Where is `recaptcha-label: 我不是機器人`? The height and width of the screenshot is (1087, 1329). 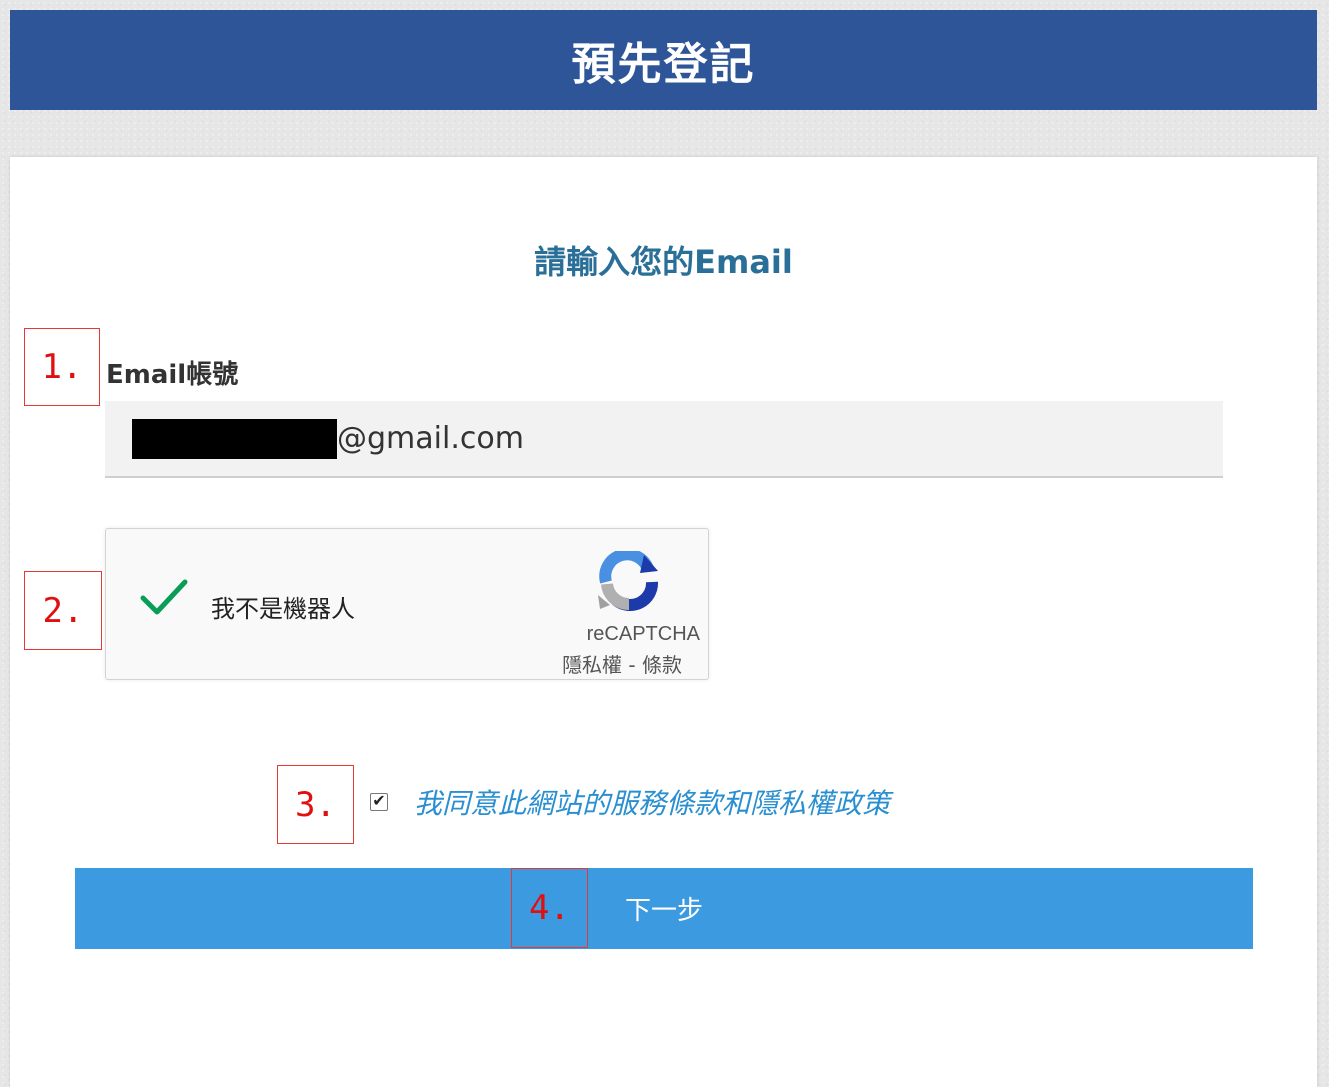 recaptcha-label: 我不是機器人 is located at coordinates (283, 609).